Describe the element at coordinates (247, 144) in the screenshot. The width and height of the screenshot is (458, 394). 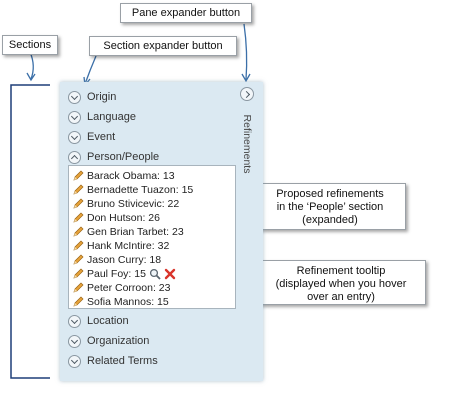
I see `pane-title: Refinements` at that location.